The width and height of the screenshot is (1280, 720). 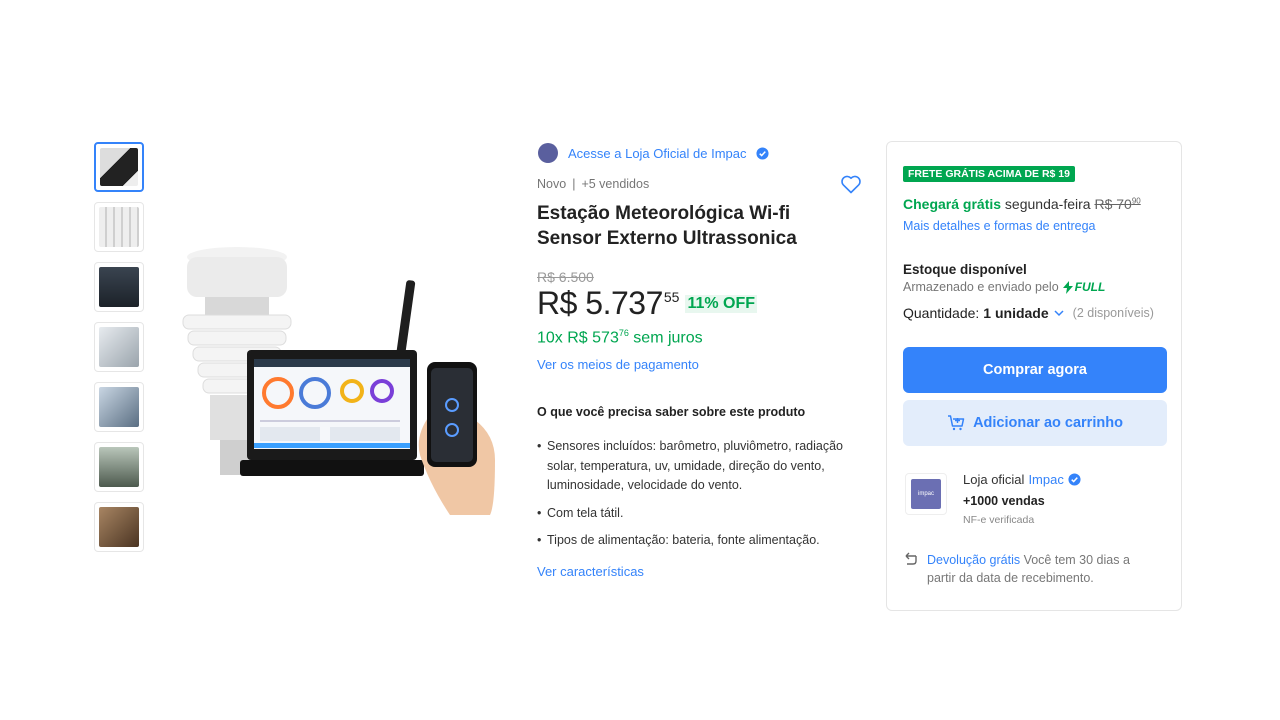 What do you see at coordinates (911, 558) in the screenshot?
I see `return-arrow-icon` at bounding box center [911, 558].